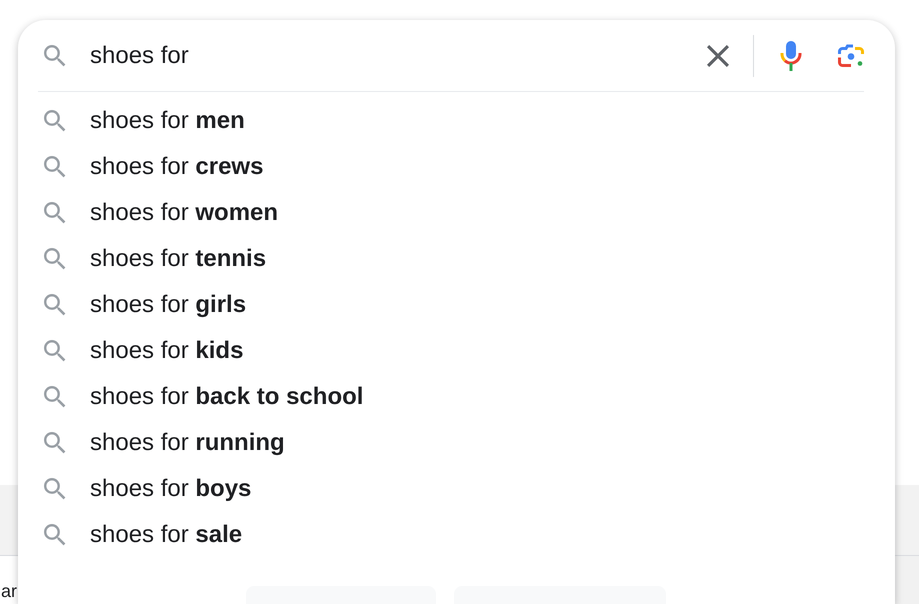 The height and width of the screenshot is (604, 919). What do you see at coordinates (456, 121) in the screenshot?
I see `suggestion-item: shoes for men` at bounding box center [456, 121].